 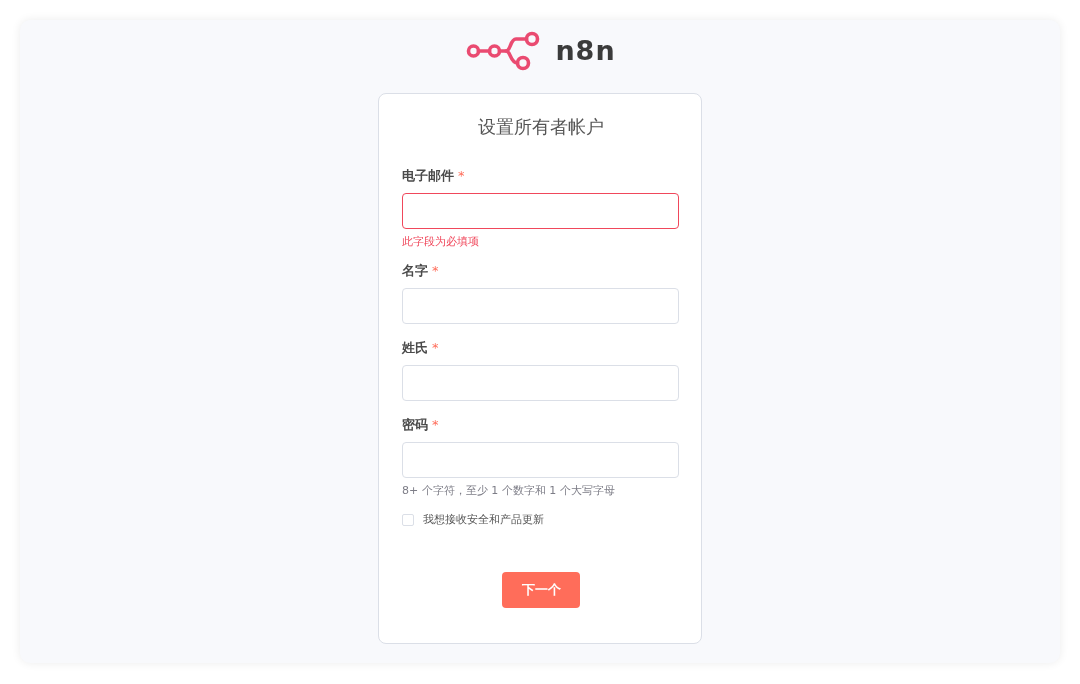 I want to click on field-label: 姓氏, so click(x=415, y=348).